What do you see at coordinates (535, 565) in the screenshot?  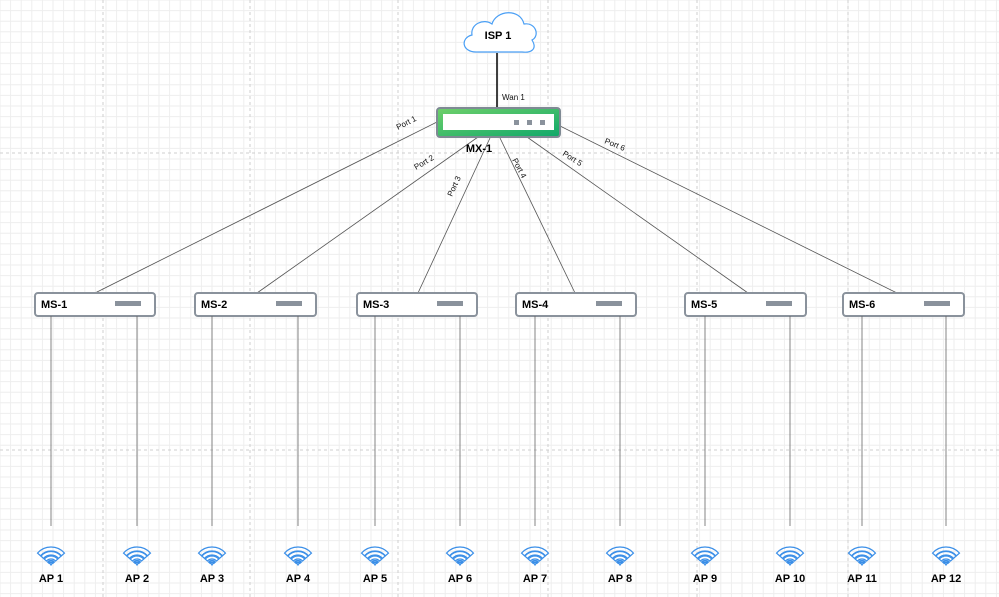 I see `access-point-7: AP 7` at bounding box center [535, 565].